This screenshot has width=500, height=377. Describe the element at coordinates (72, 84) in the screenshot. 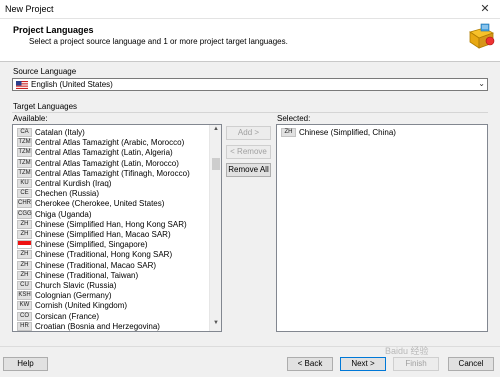

I see `source-language-value: English (United States)` at that location.